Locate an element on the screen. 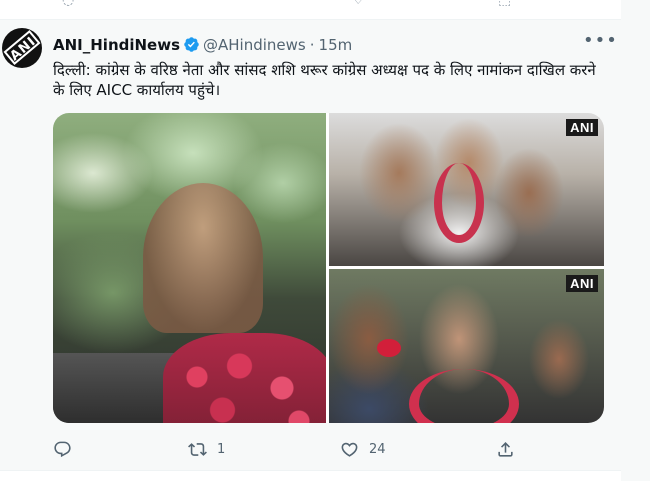 The width and height of the screenshot is (650, 481). ani-logo: ANI is located at coordinates (22, 47).